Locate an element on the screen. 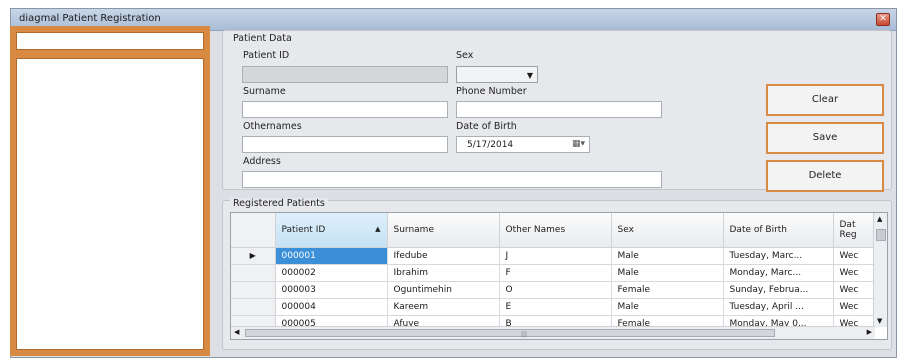  cell-surname: Ifedube is located at coordinates (443, 256).